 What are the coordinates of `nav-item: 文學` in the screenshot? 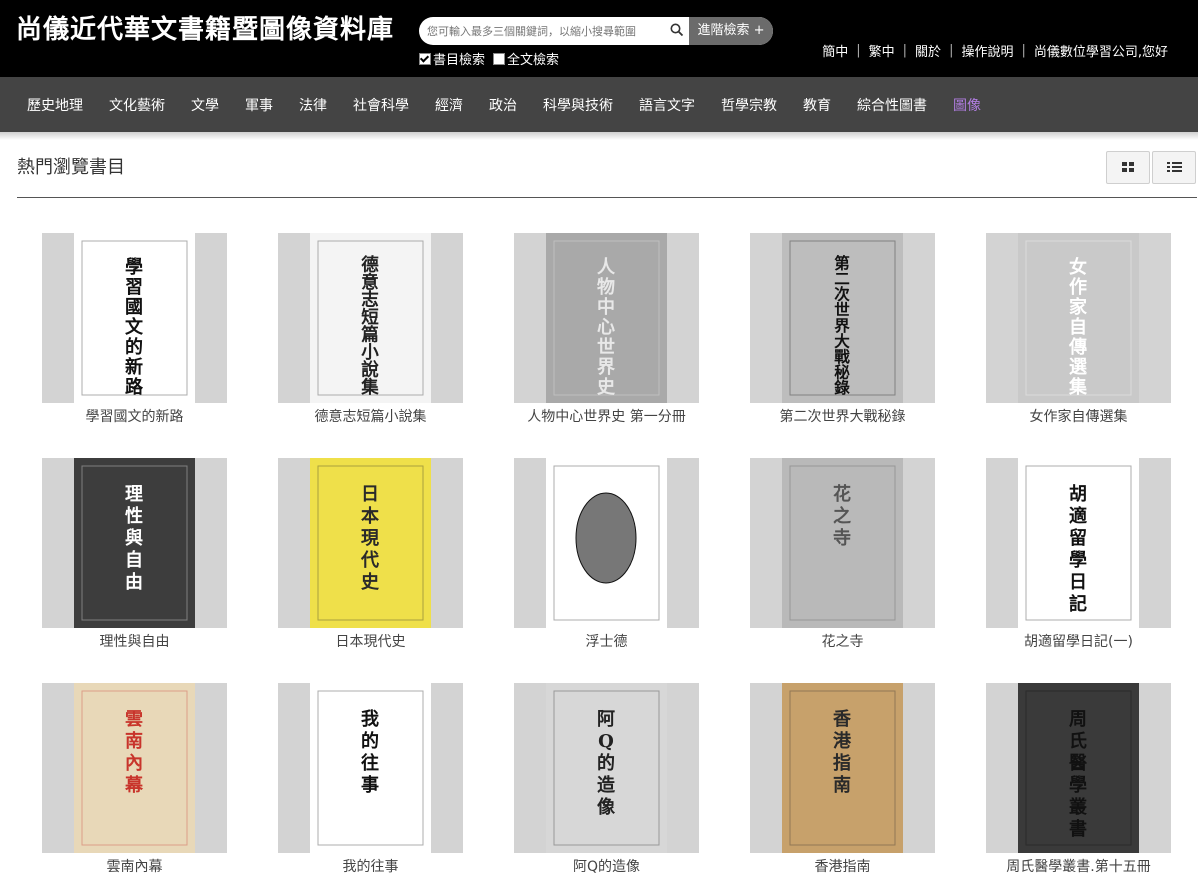 It's located at (205, 105).